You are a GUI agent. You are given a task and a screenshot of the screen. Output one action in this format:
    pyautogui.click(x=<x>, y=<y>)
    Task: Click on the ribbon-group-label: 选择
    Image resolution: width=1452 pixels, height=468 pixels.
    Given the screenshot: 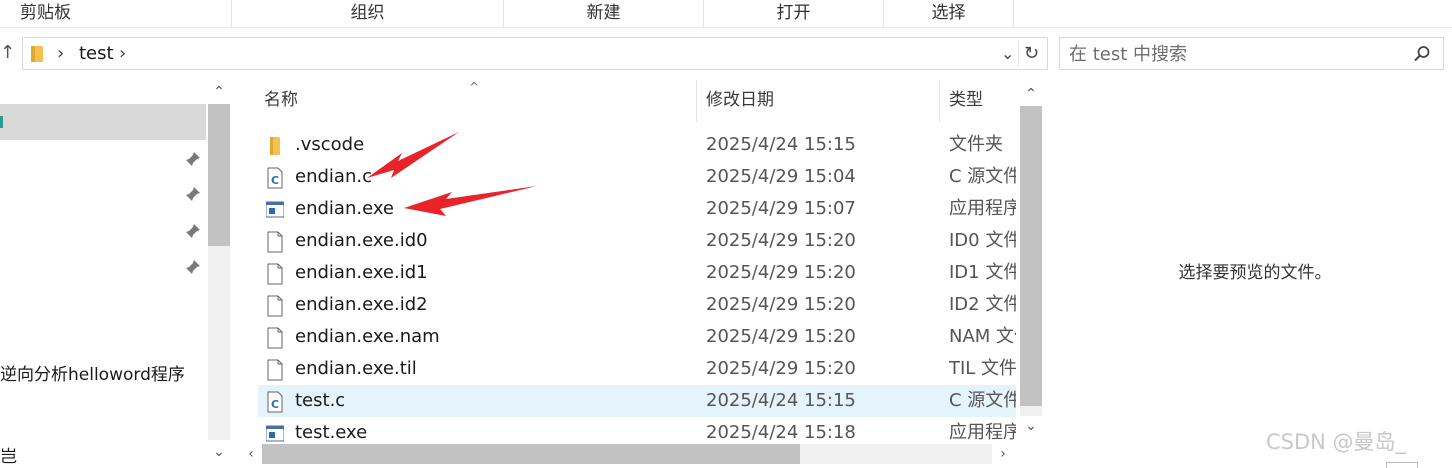 What is the action you would take?
    pyautogui.click(x=948, y=13)
    